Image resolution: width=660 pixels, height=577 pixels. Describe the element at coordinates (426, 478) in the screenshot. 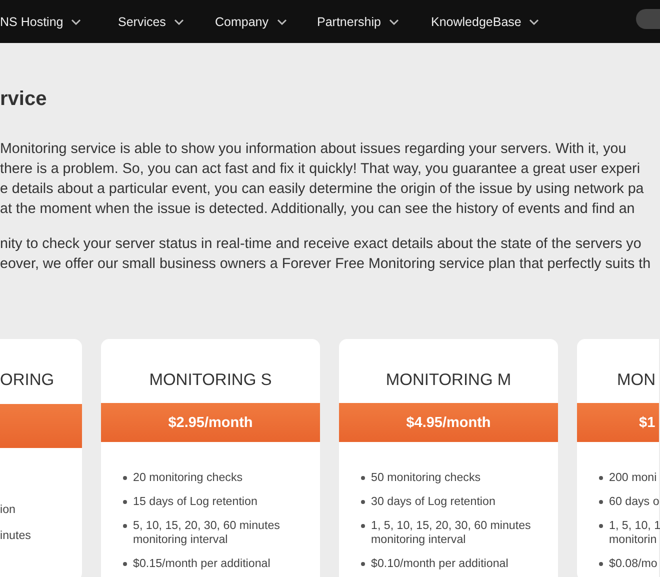

I see `feature-text: 50 monitoring checks` at that location.